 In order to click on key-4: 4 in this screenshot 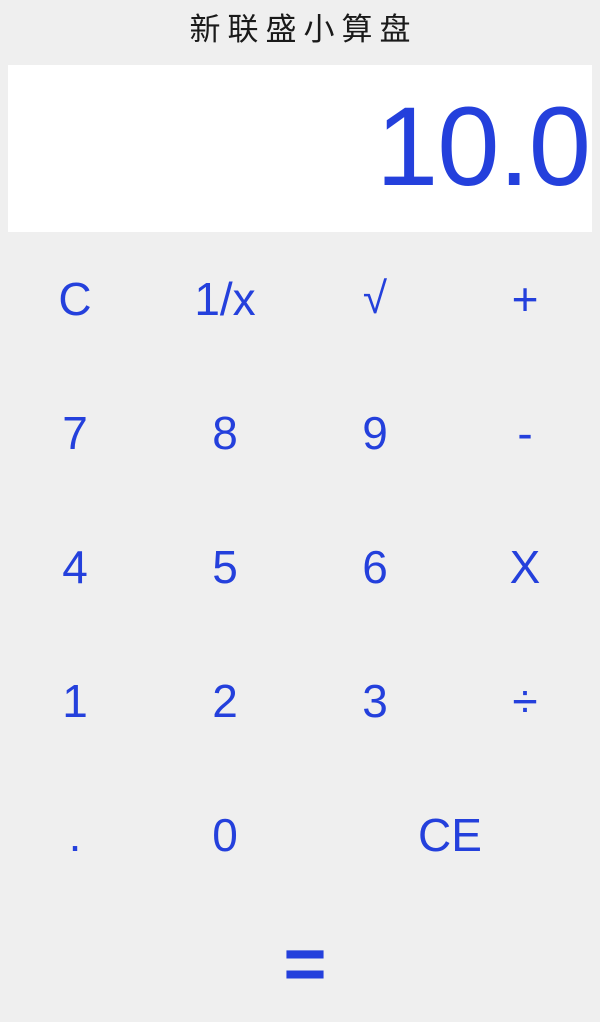, I will do `click(75, 567)`.